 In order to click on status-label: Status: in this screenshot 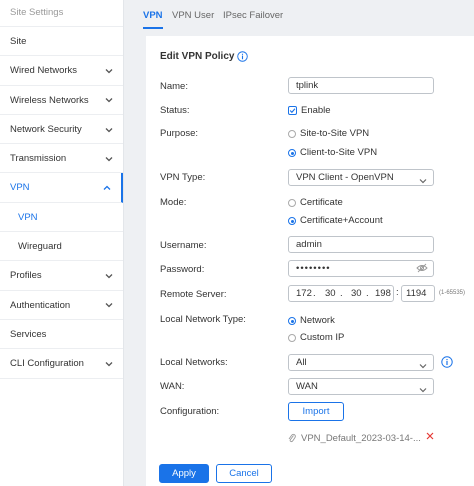, I will do `click(175, 110)`.